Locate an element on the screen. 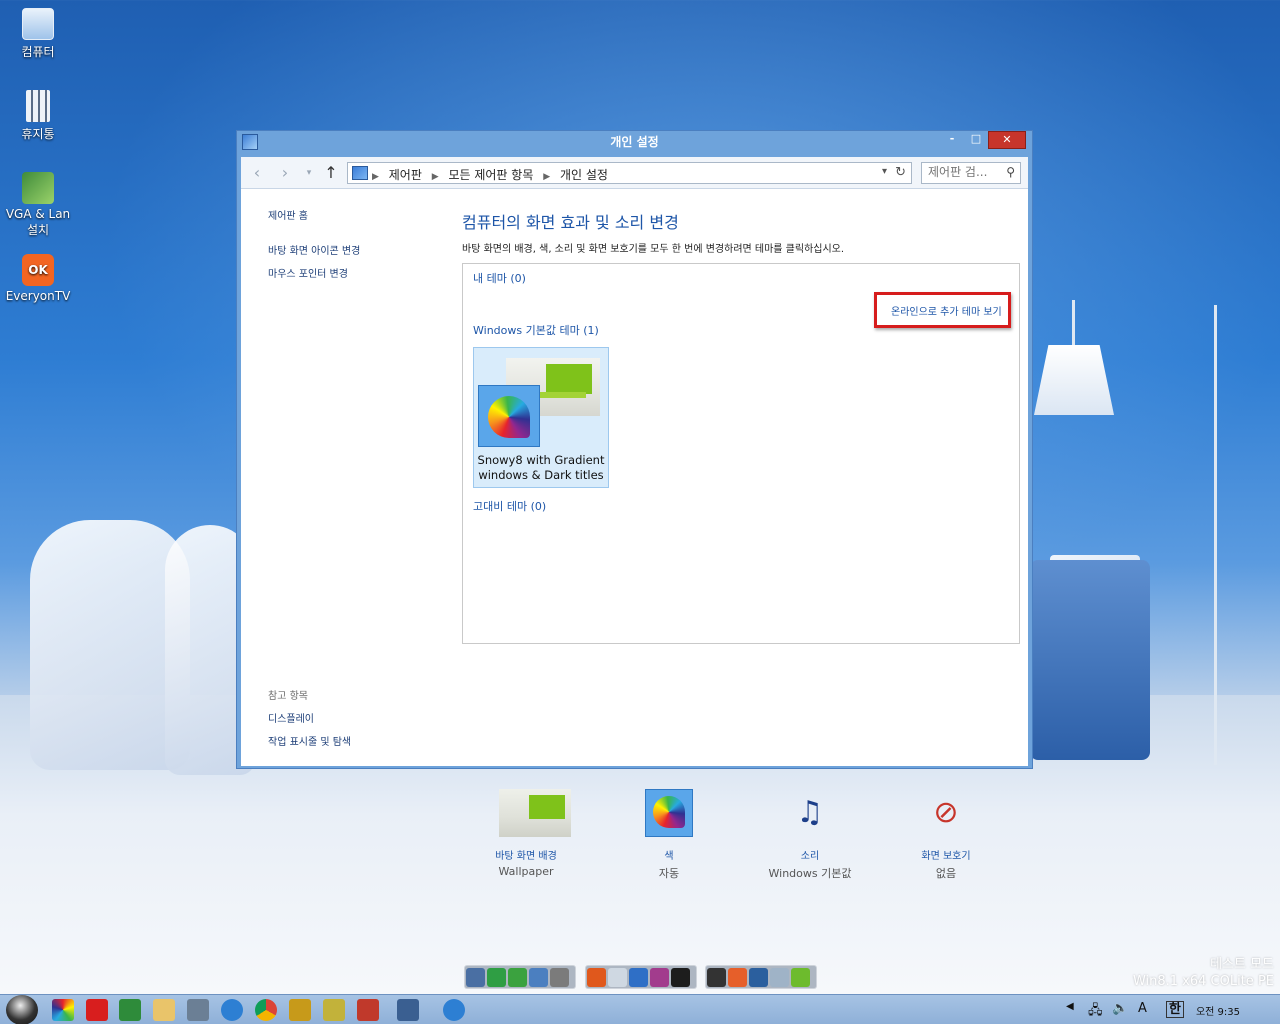  back-icon: ‹ is located at coordinates (257, 173).